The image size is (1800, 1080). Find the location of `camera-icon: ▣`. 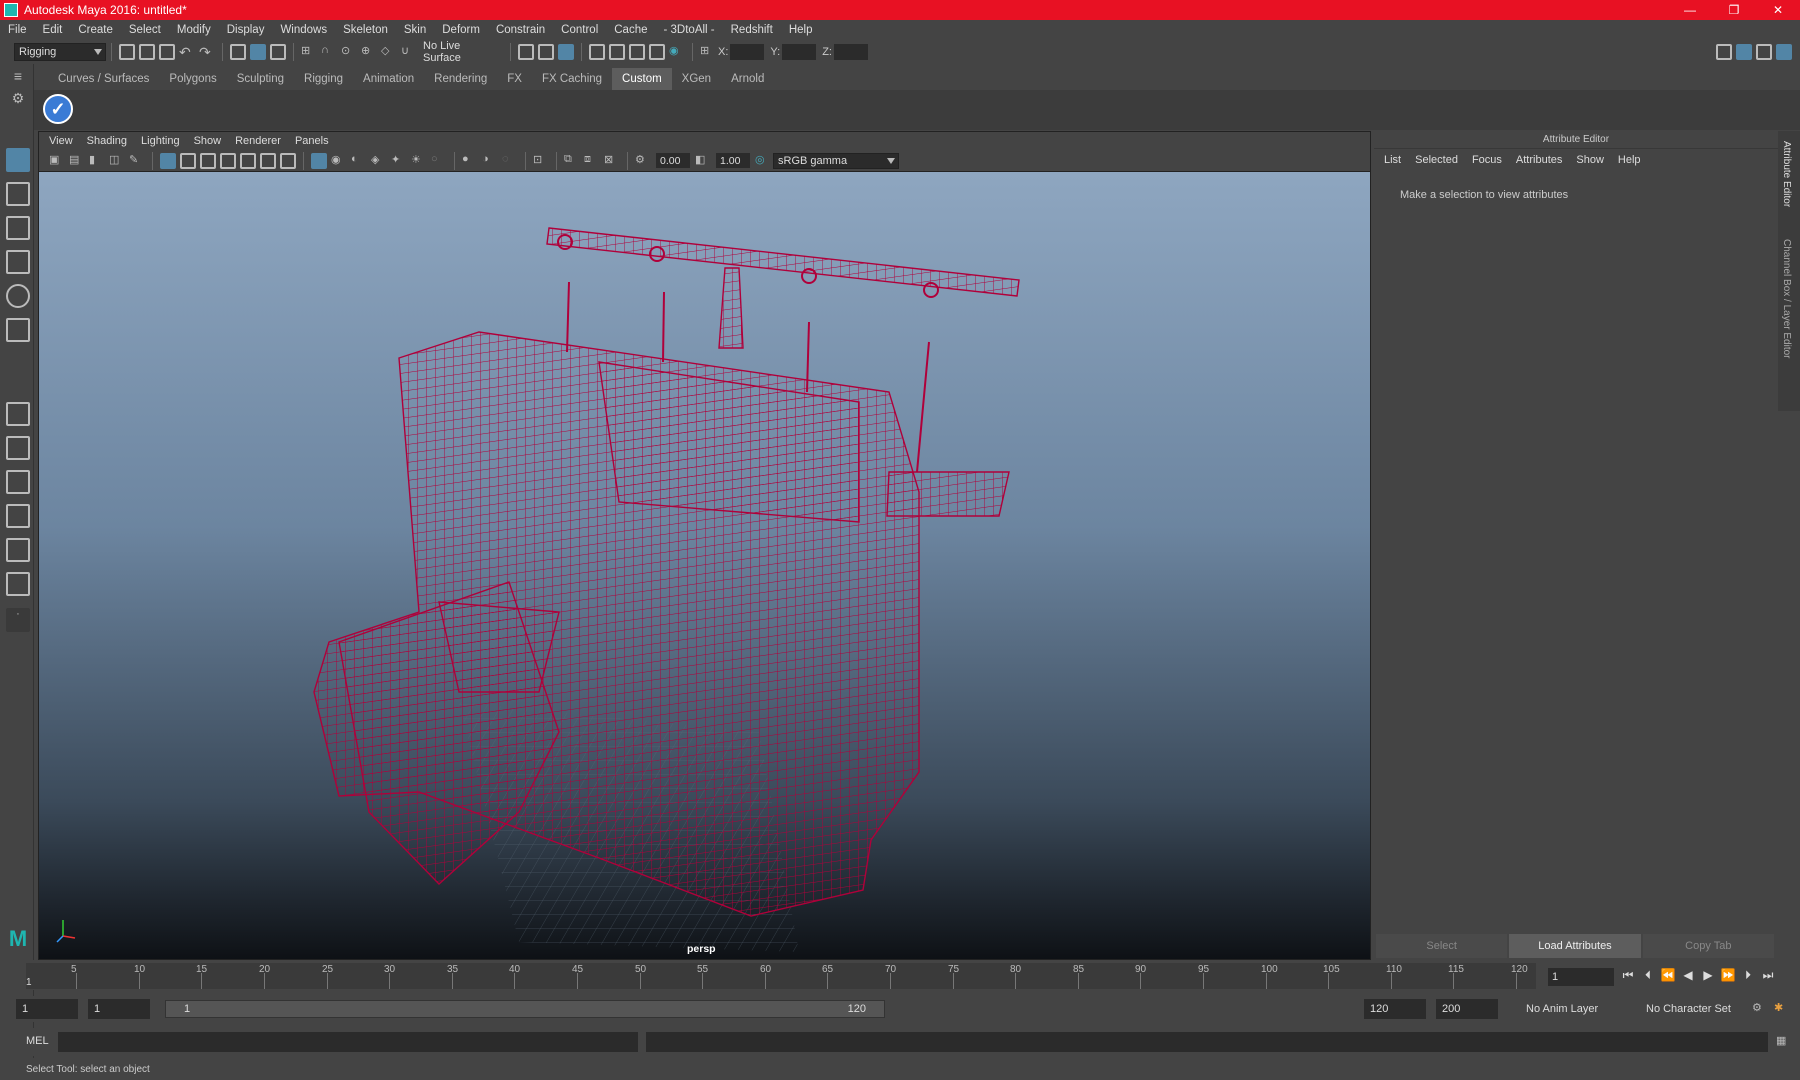

camera-icon: ▣ is located at coordinates (57, 161).